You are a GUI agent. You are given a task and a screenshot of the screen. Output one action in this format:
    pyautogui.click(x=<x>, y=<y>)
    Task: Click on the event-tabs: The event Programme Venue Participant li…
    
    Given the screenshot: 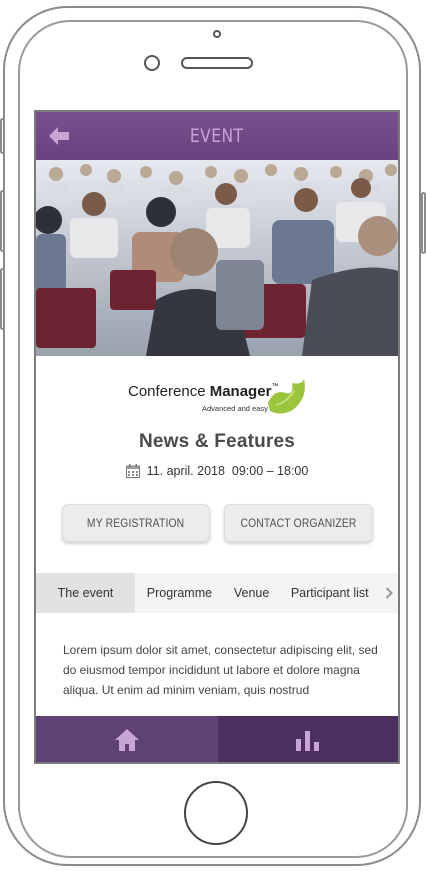 What is the action you would take?
    pyautogui.click(x=217, y=593)
    